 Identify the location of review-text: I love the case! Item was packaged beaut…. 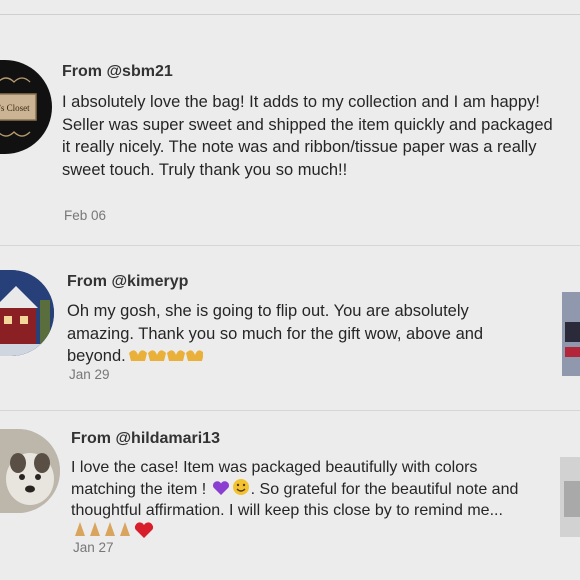
(306, 500).